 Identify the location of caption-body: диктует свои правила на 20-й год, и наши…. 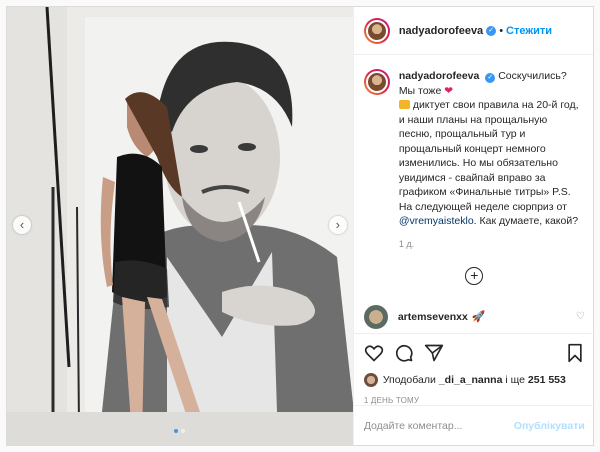
(488, 156).